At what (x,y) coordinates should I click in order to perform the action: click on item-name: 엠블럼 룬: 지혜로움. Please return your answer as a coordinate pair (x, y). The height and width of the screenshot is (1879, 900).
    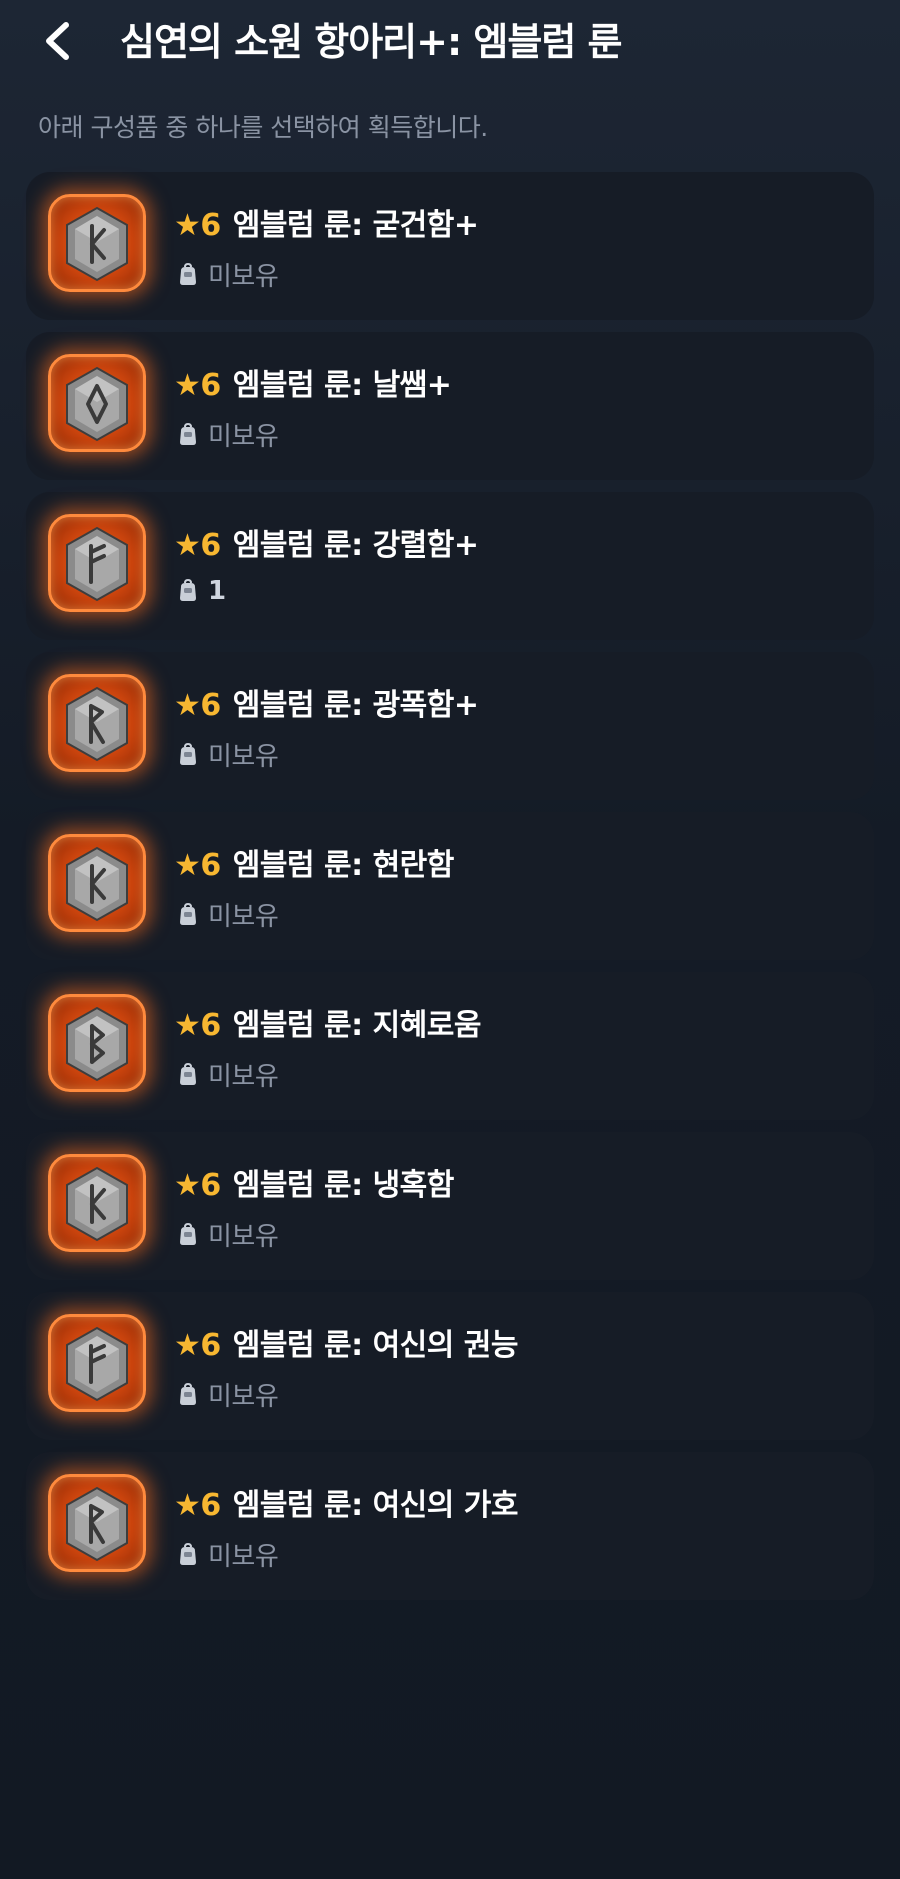
    Looking at the image, I should click on (357, 1025).